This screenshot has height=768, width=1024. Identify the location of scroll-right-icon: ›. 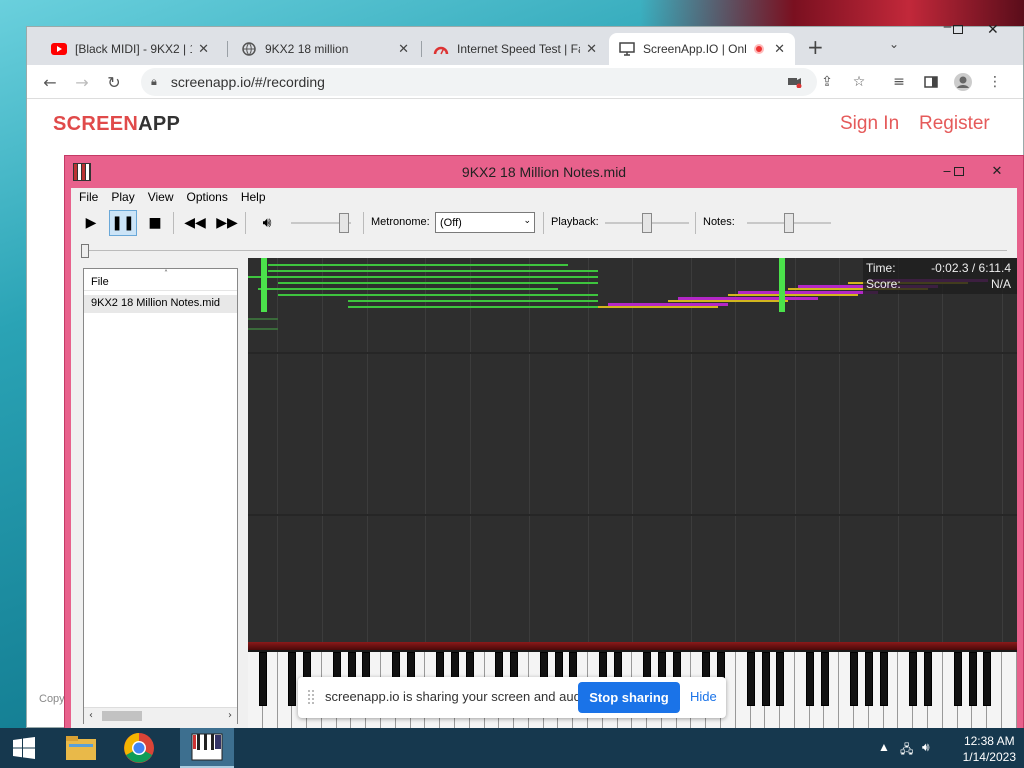
(230, 715).